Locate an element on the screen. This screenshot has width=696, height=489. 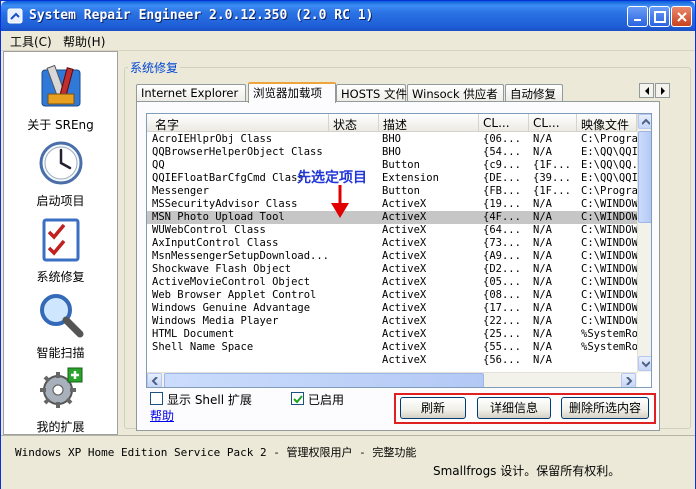
sidebar-item-extensions: 我的扩展 is located at coordinates (60, 399).